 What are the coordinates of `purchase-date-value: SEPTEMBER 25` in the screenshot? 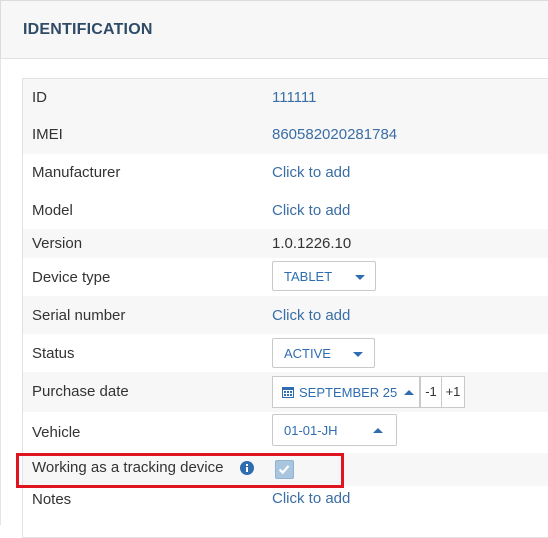 It's located at (348, 392).